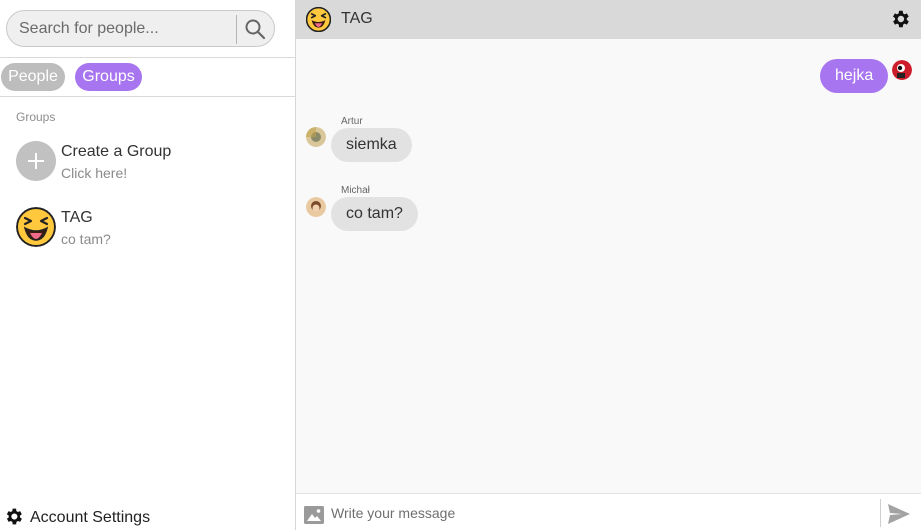  What do you see at coordinates (314, 515) in the screenshot?
I see `image-icon` at bounding box center [314, 515].